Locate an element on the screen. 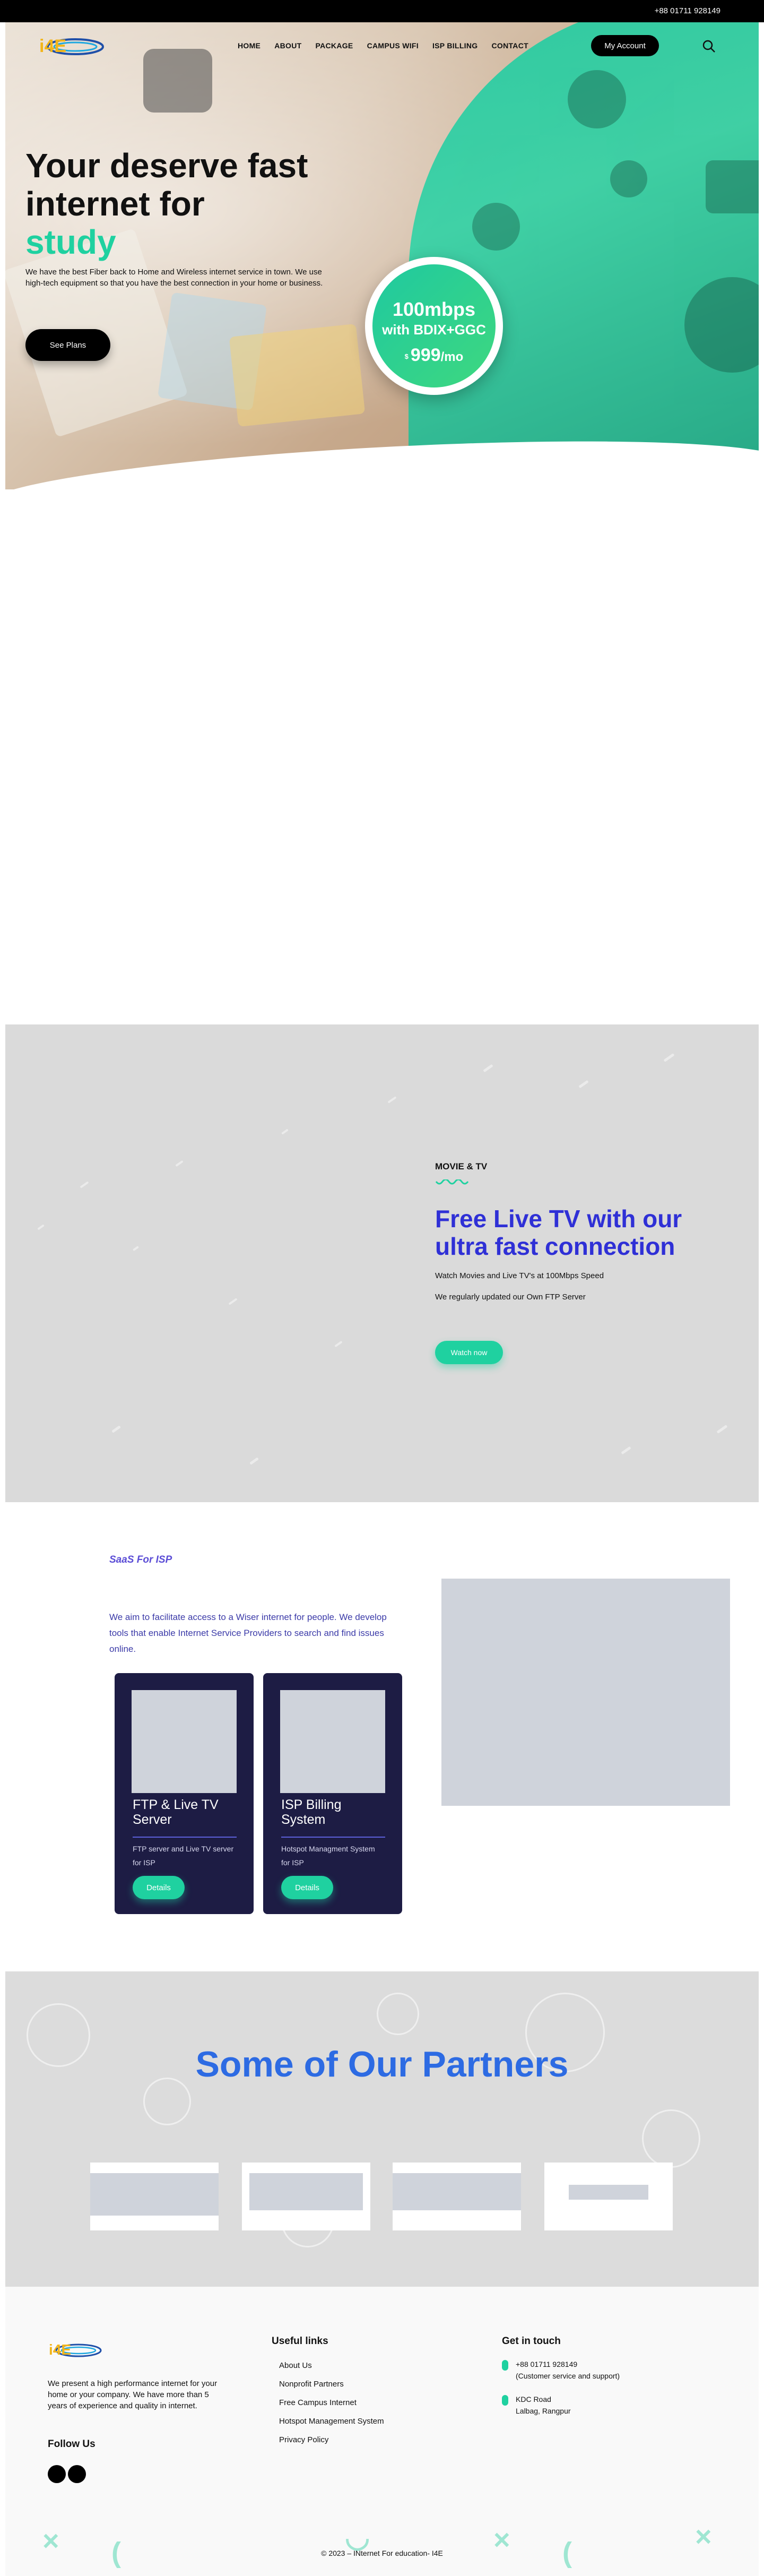  social-facebook-icon is located at coordinates (57, 2474).